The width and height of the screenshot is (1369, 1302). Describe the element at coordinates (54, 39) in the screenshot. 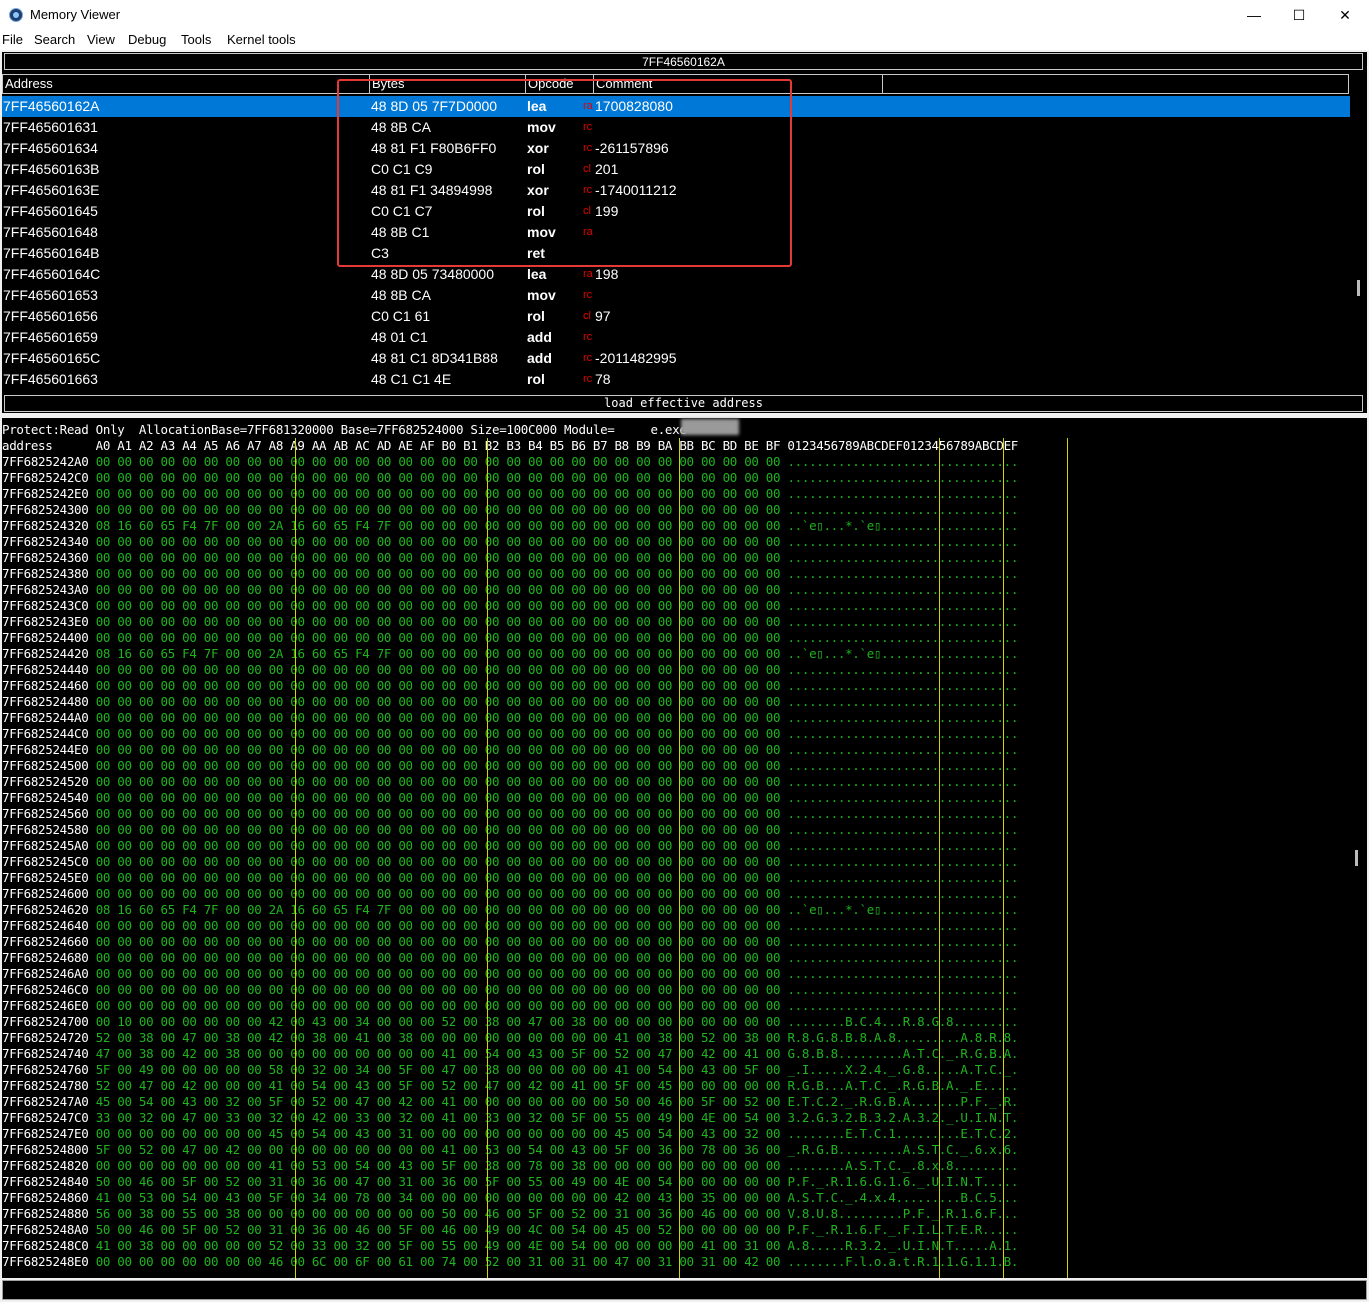

I see `menu-search: Search` at that location.